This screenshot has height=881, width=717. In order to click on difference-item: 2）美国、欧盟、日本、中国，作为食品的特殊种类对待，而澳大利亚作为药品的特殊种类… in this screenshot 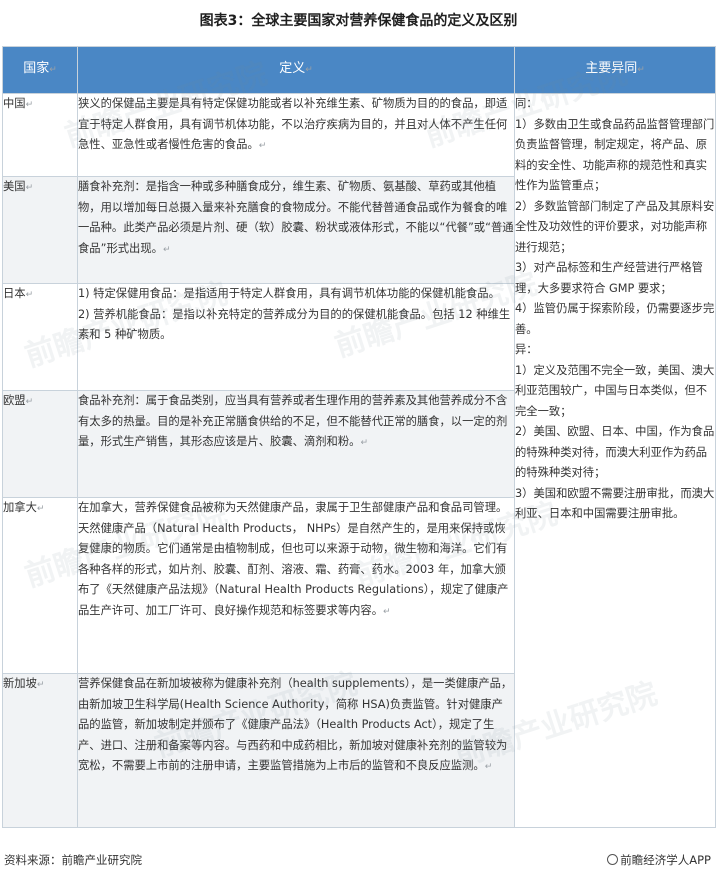, I will do `click(615, 452)`.